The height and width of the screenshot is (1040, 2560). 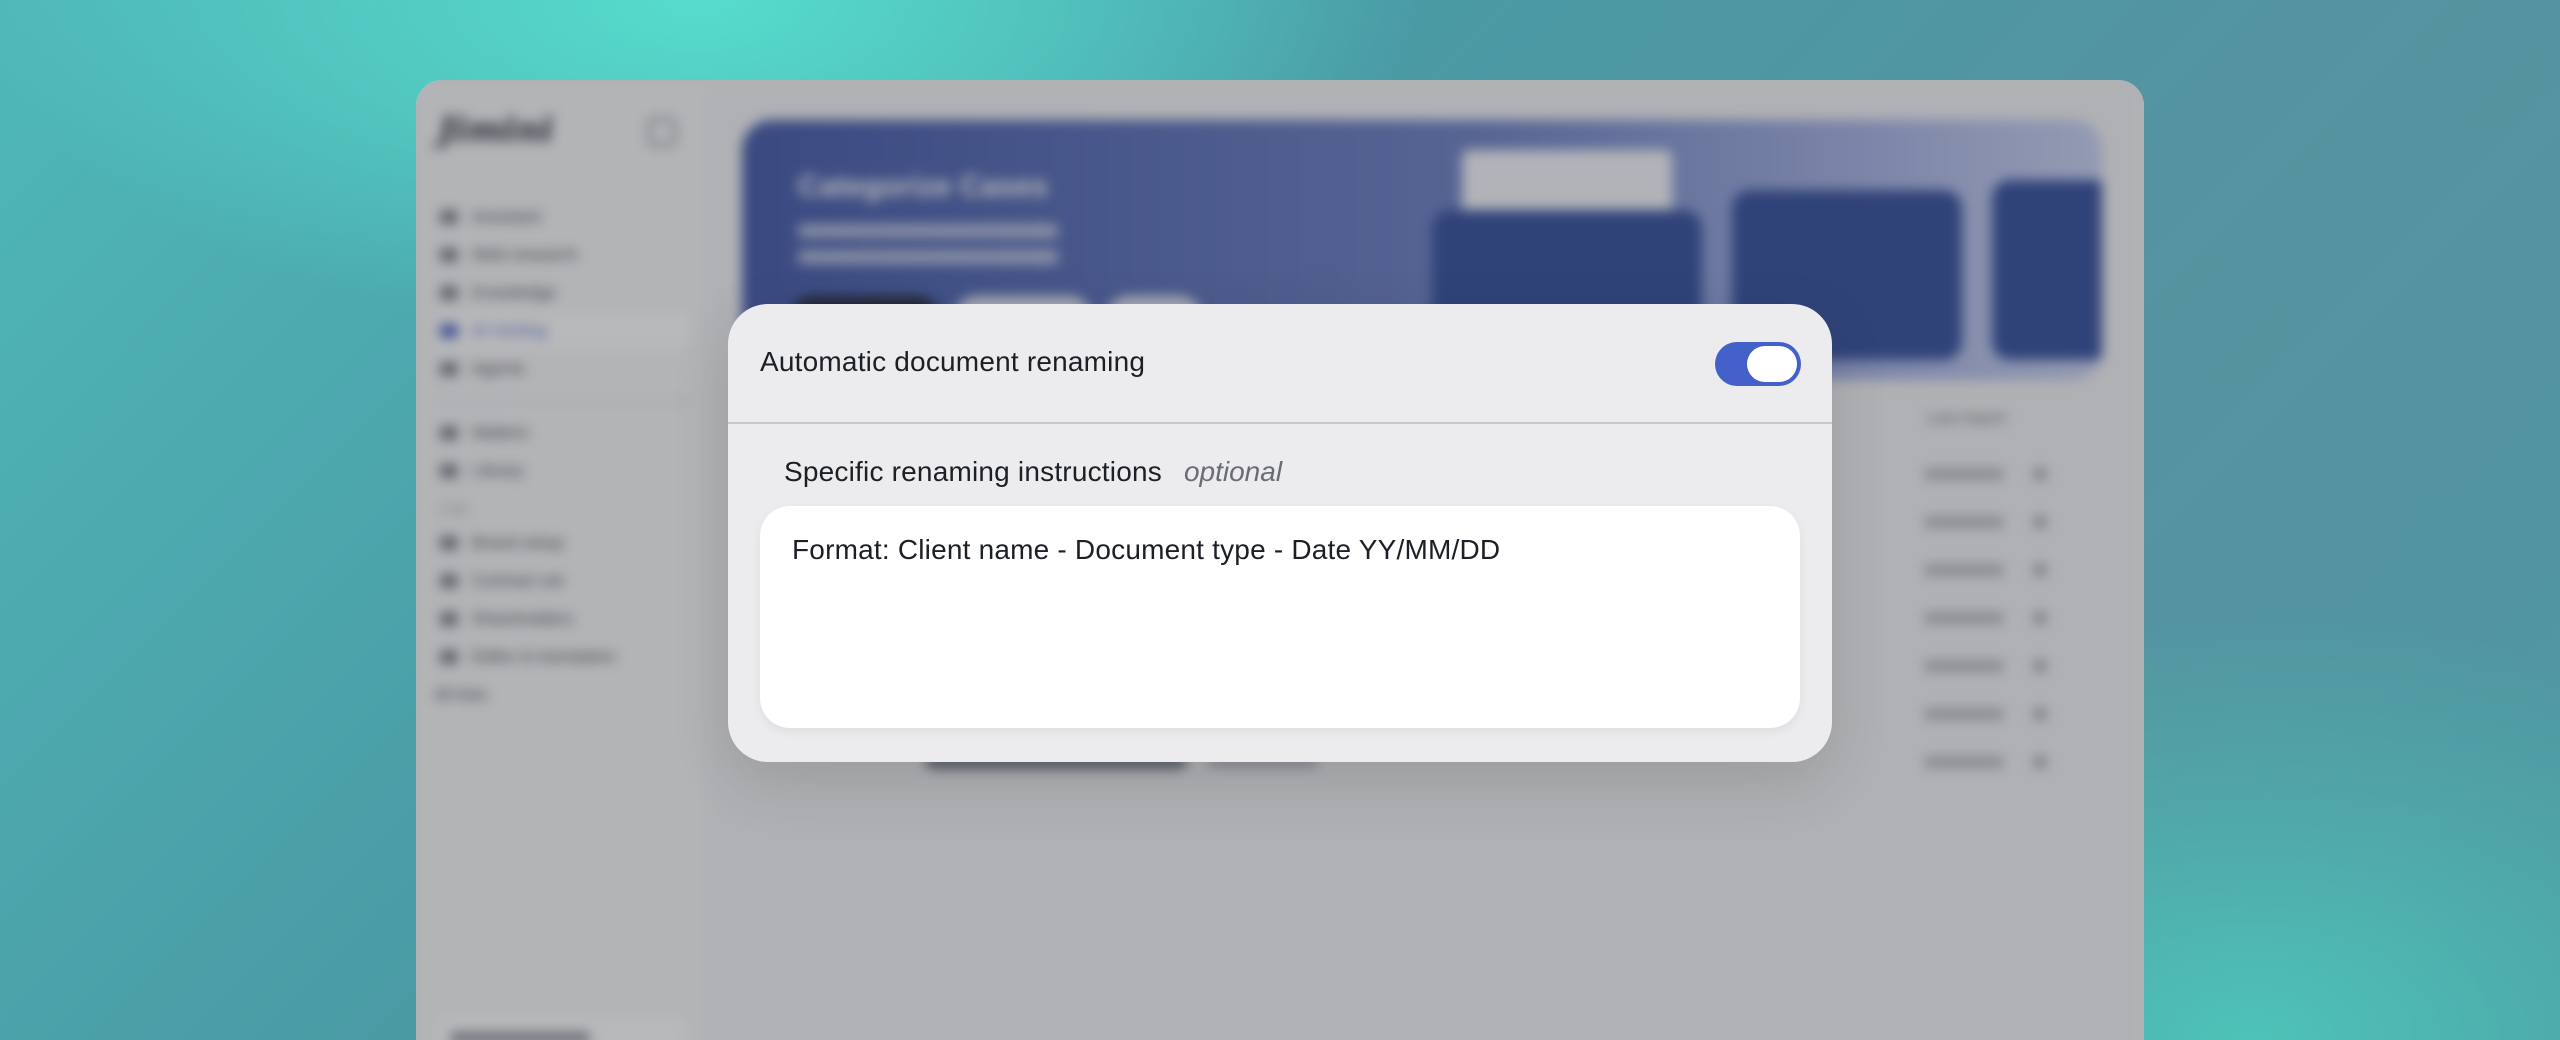 I want to click on optional-hint: optional, so click(x=1233, y=471).